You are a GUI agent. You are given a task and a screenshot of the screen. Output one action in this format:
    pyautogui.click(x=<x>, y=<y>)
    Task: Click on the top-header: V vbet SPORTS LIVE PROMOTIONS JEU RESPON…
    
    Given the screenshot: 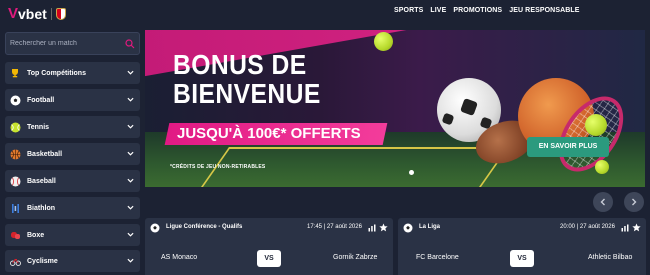 What is the action you would take?
    pyautogui.click(x=325, y=14)
    